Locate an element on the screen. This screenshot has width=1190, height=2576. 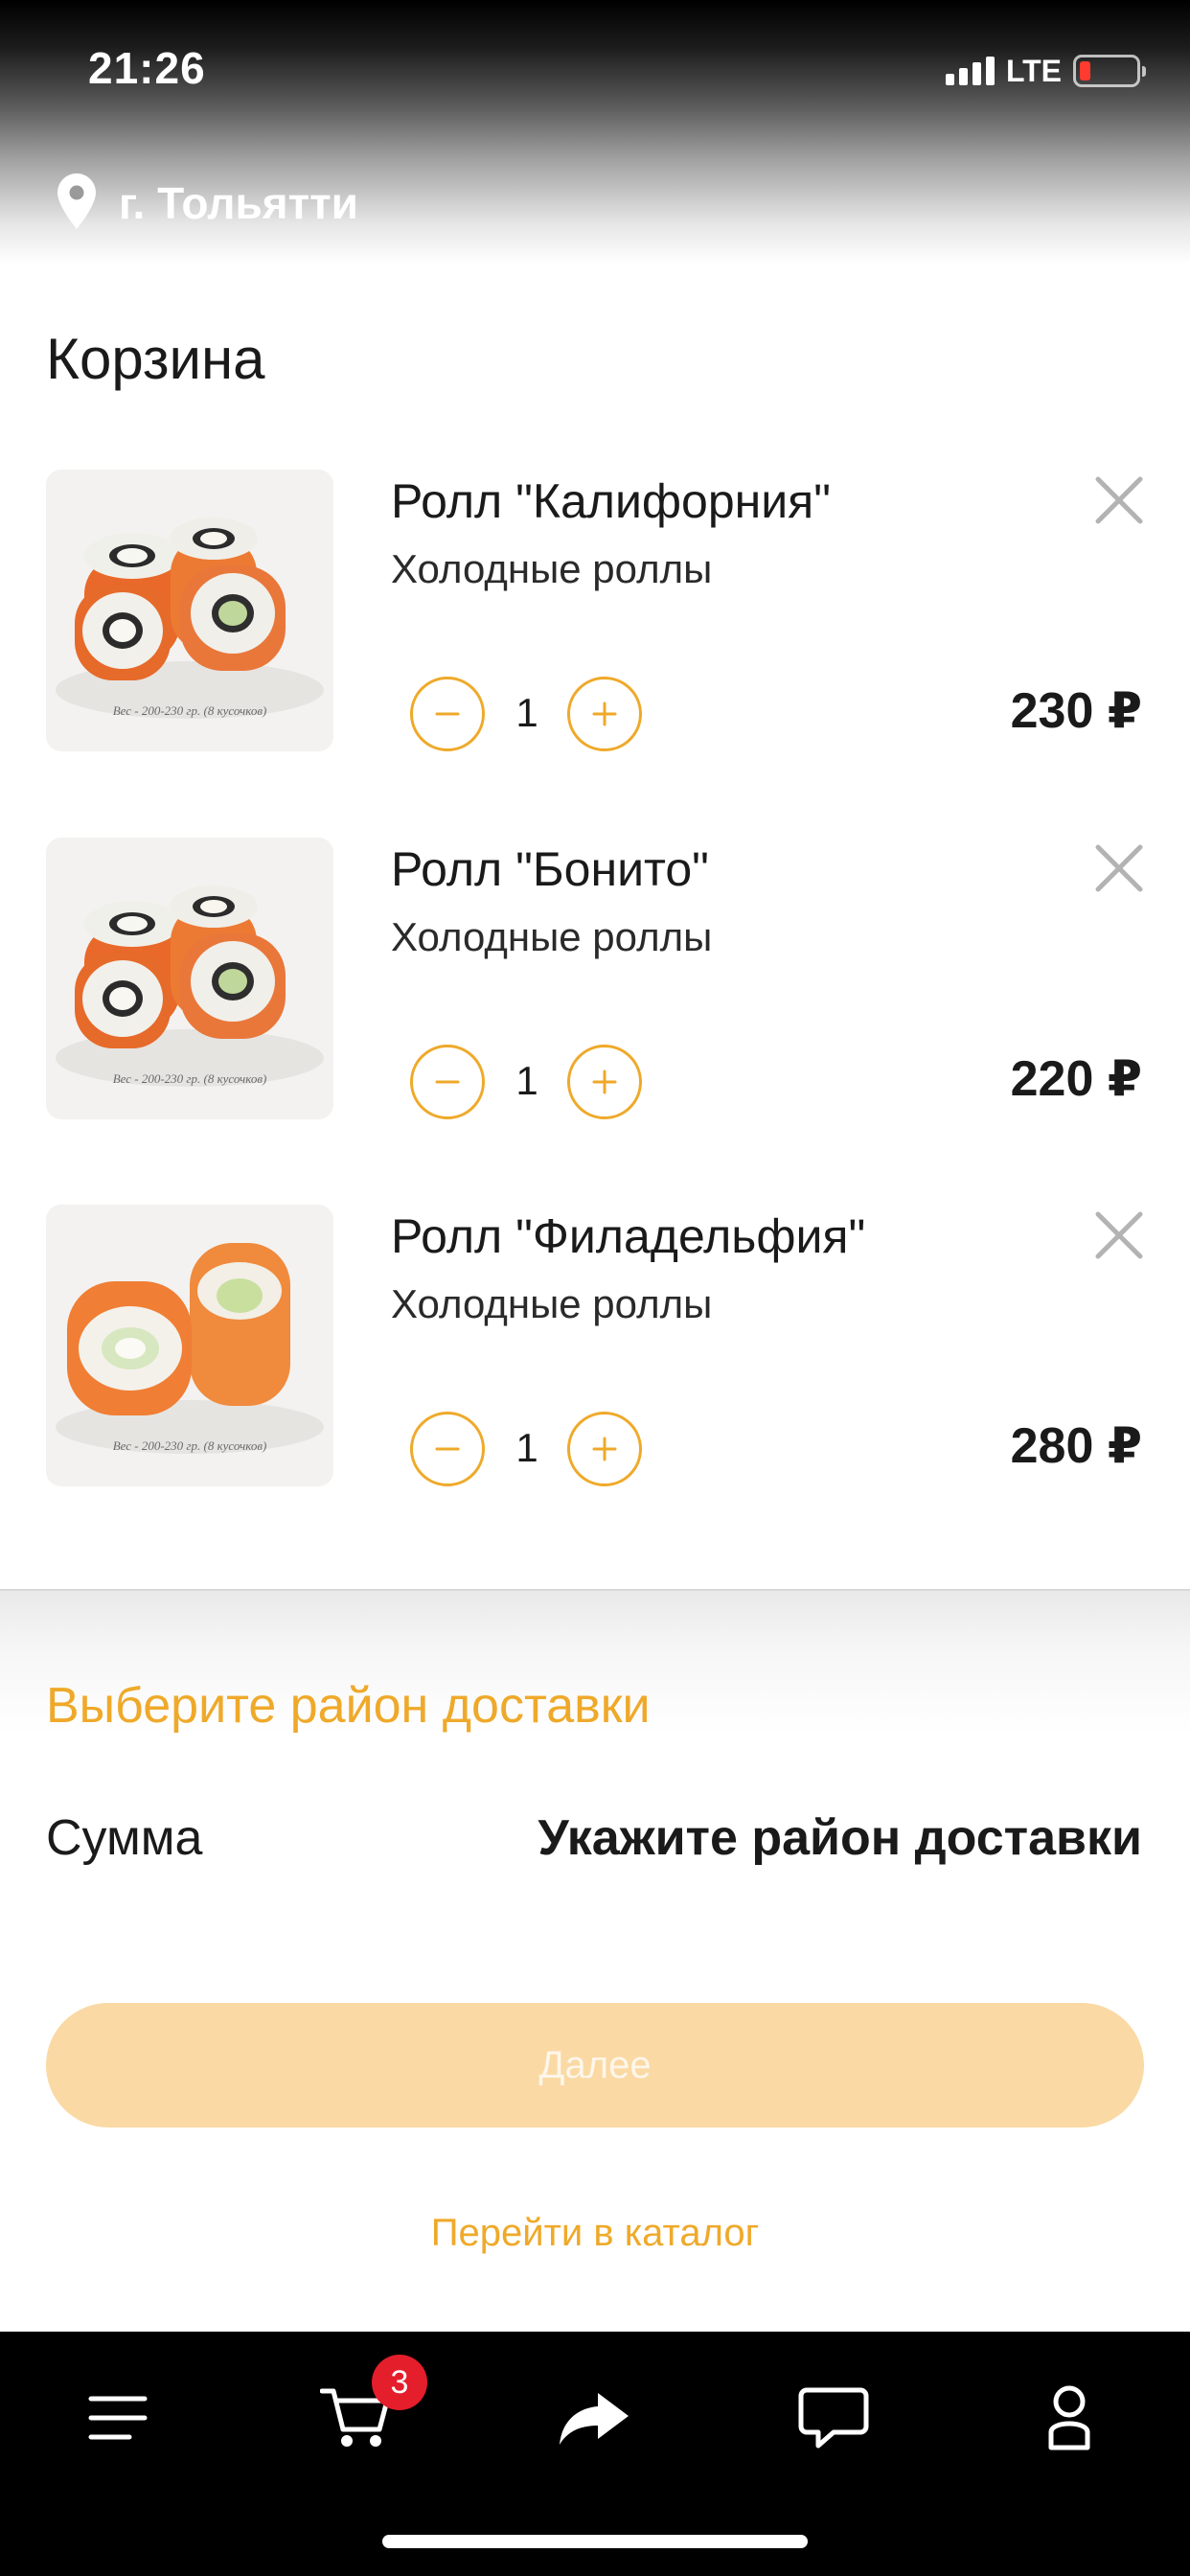
sum-value: Укажите район доставки is located at coordinates (840, 1838).